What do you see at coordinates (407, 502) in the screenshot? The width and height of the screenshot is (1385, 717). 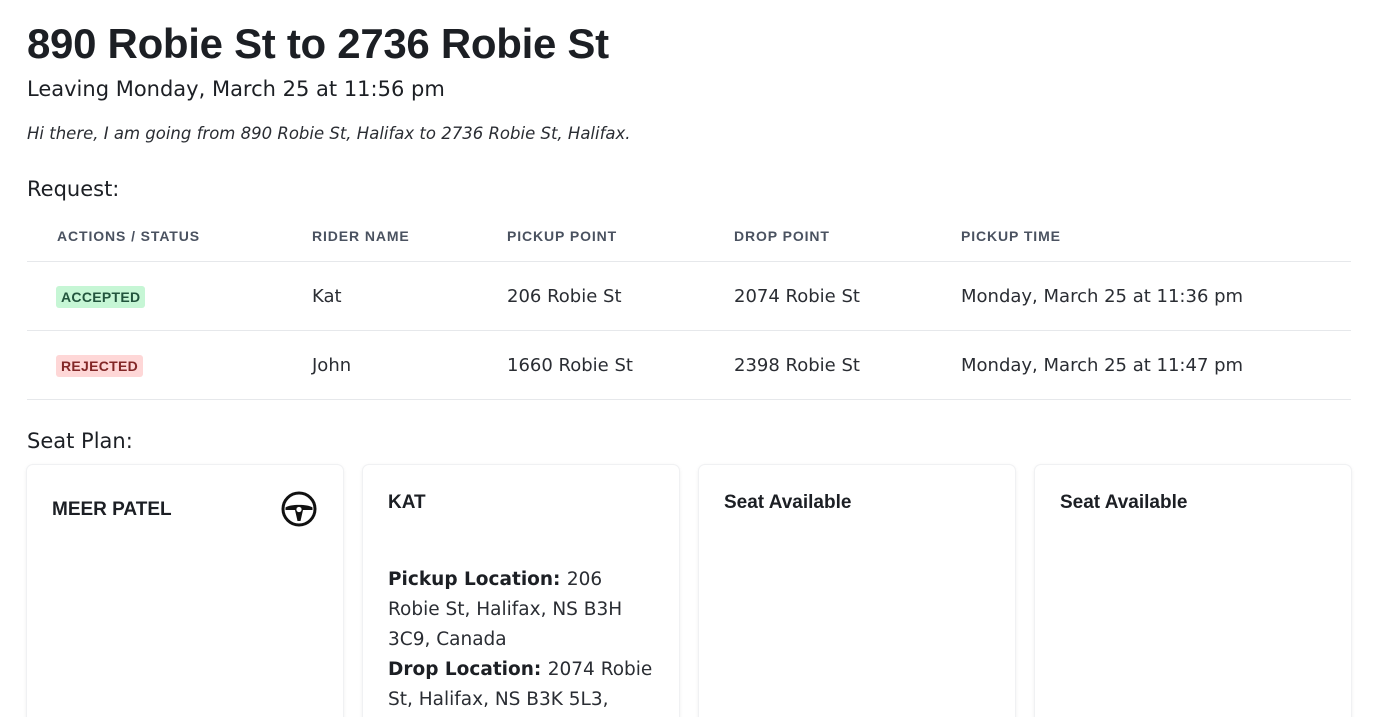 I see `seat-occupant-name: KAT` at bounding box center [407, 502].